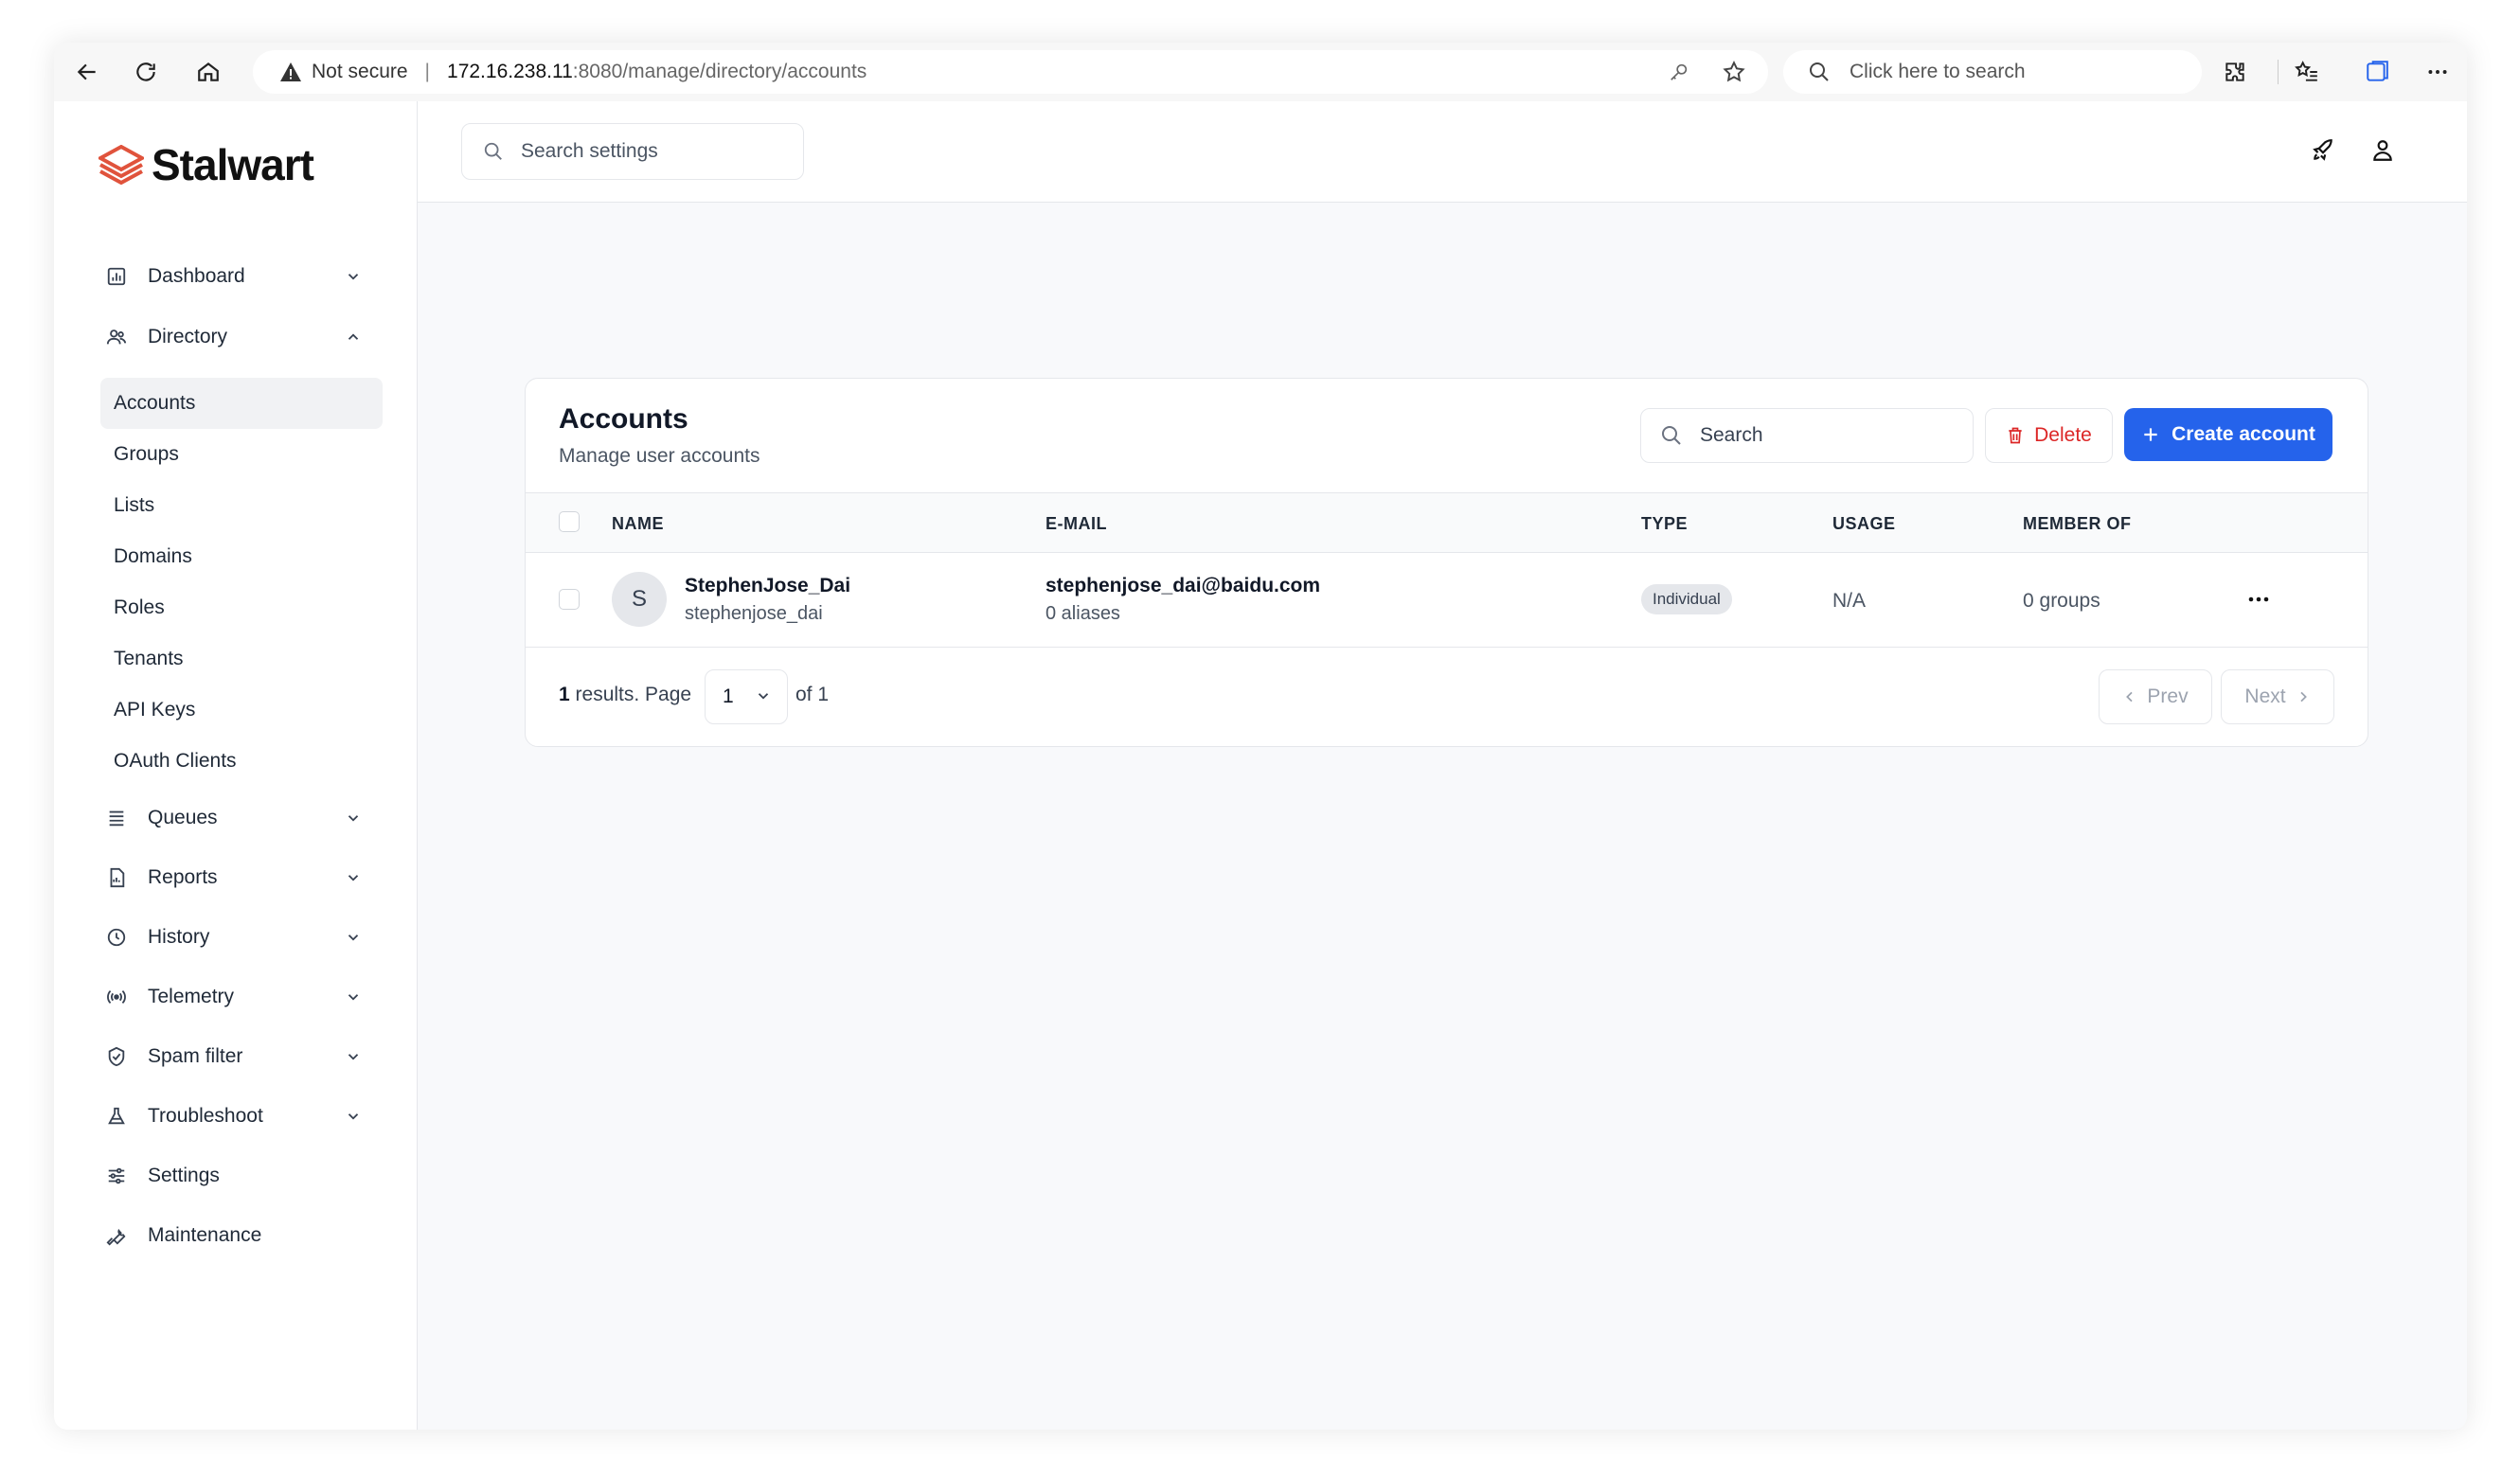 The width and height of the screenshot is (2520, 1477). Describe the element at coordinates (121, 165) in the screenshot. I see `stalwart-logo-icon` at that location.